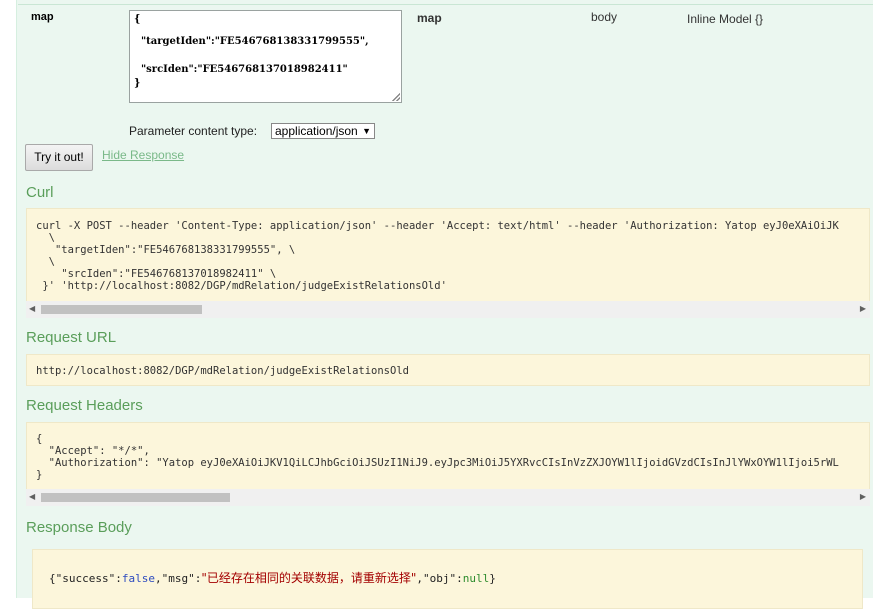  What do you see at coordinates (604, 17) in the screenshot?
I see `param-type: body` at bounding box center [604, 17].